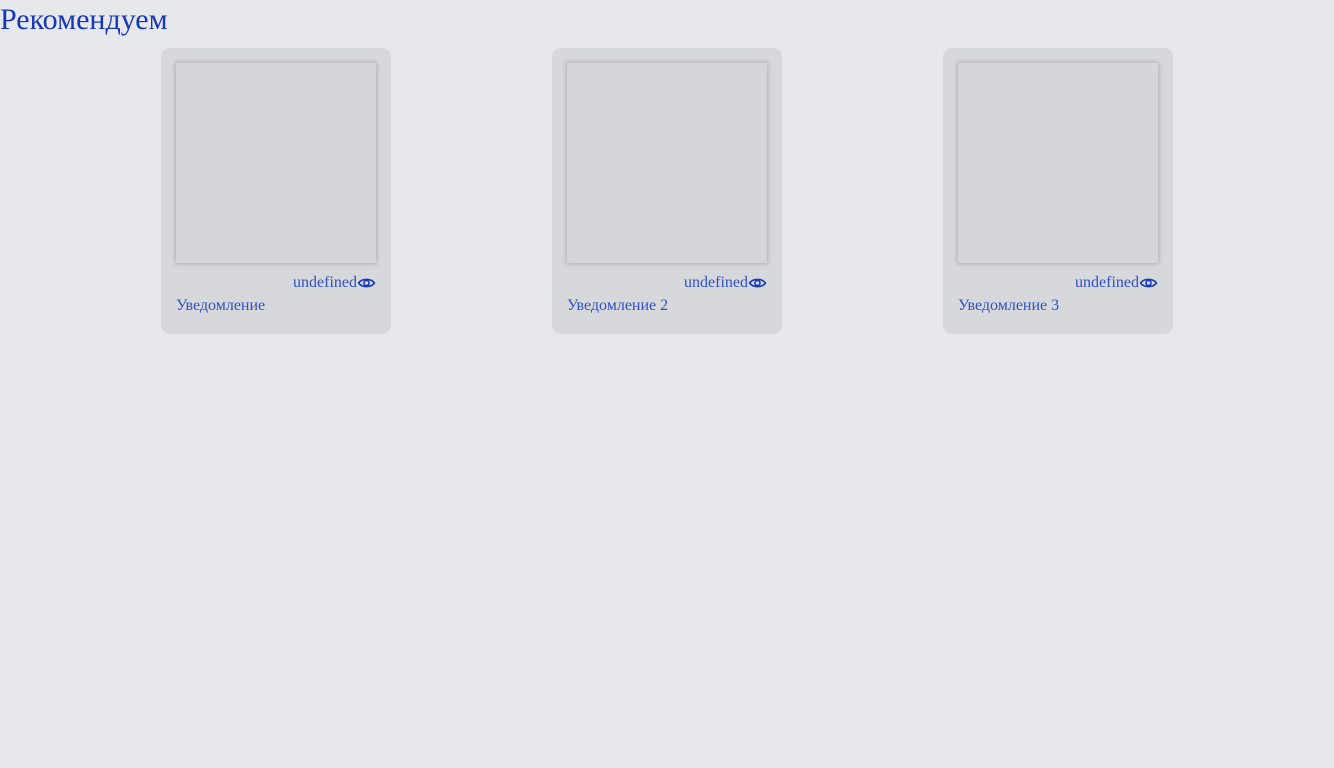 The height and width of the screenshot is (768, 1334). Describe the element at coordinates (84, 19) in the screenshot. I see `page-title: Рекомендуем` at that location.